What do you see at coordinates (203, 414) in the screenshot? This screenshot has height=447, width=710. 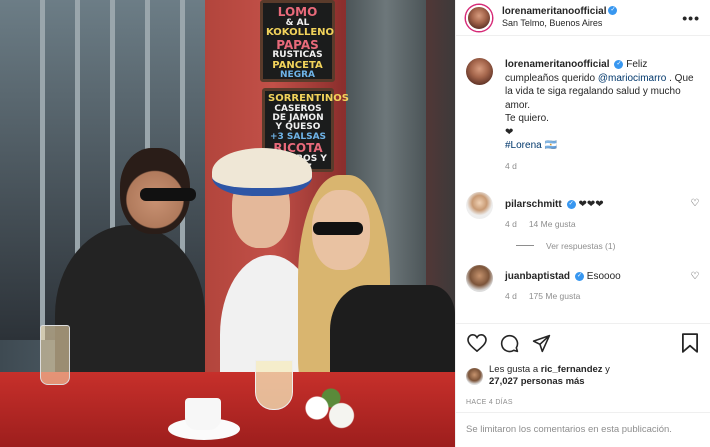 I see `coffee-cup` at bounding box center [203, 414].